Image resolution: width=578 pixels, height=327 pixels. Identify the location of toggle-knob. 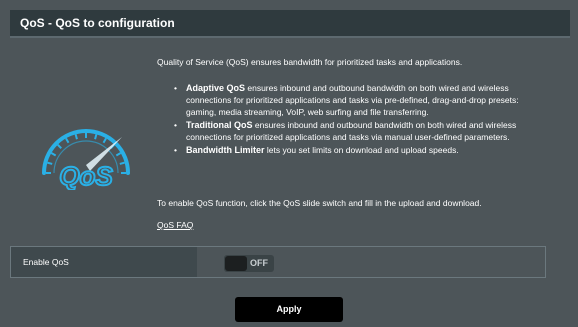
(236, 263).